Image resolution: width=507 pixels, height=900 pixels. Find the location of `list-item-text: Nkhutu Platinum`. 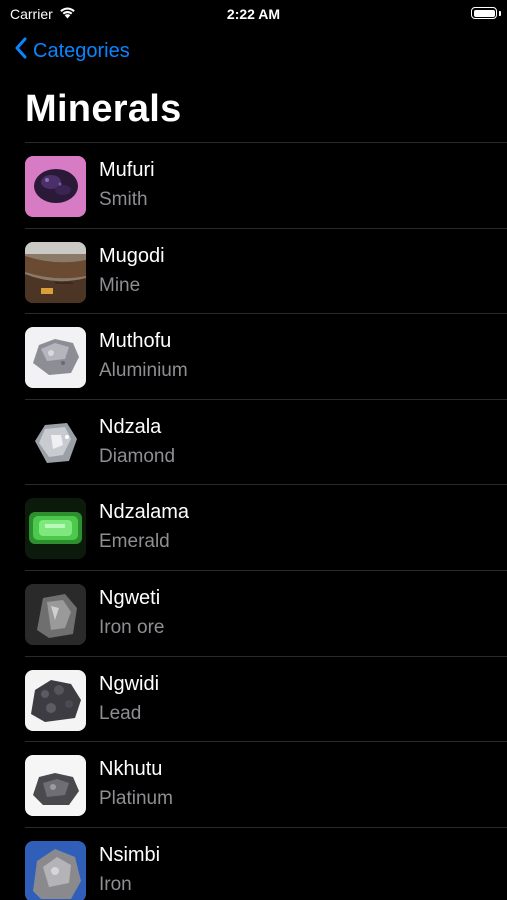

list-item-text: Nkhutu Platinum is located at coordinates (136, 786).